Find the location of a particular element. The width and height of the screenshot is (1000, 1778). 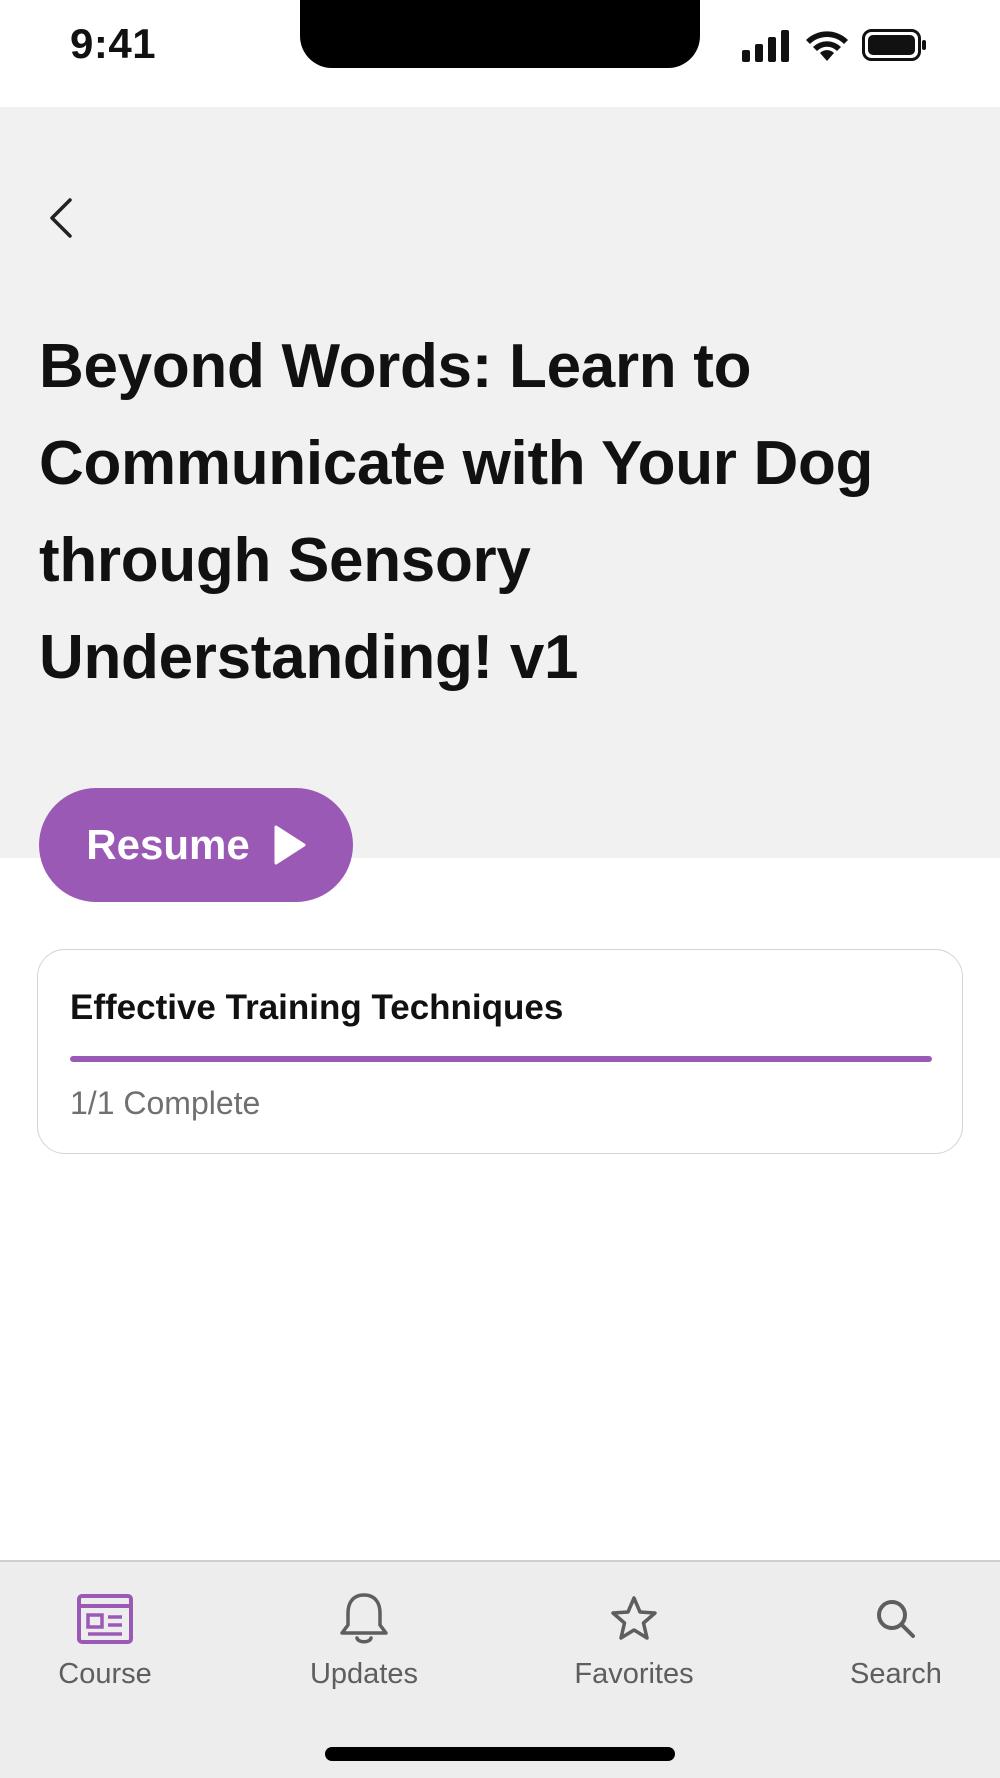

chevron-left-icon is located at coordinates (61, 218).